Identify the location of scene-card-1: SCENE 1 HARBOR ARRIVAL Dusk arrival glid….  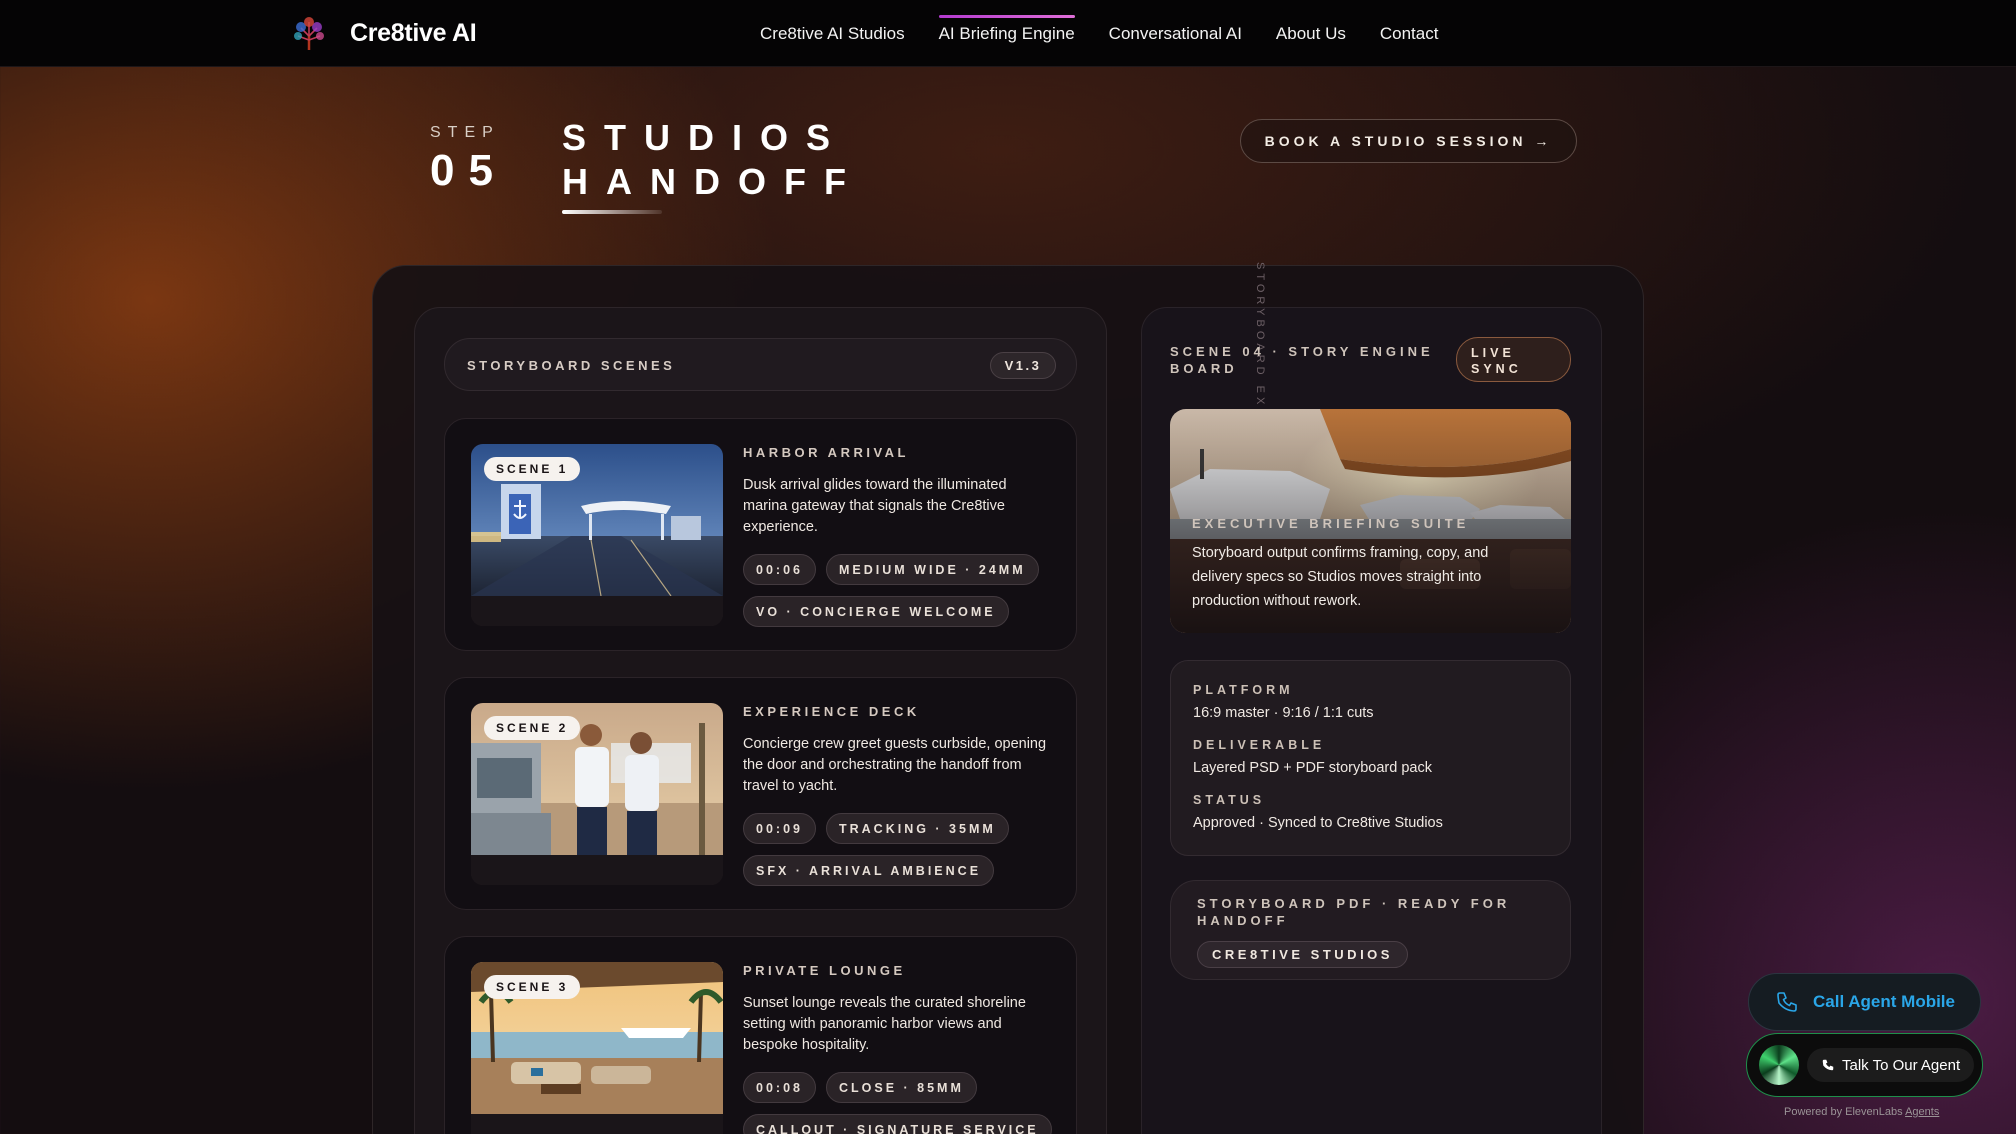
(760, 534).